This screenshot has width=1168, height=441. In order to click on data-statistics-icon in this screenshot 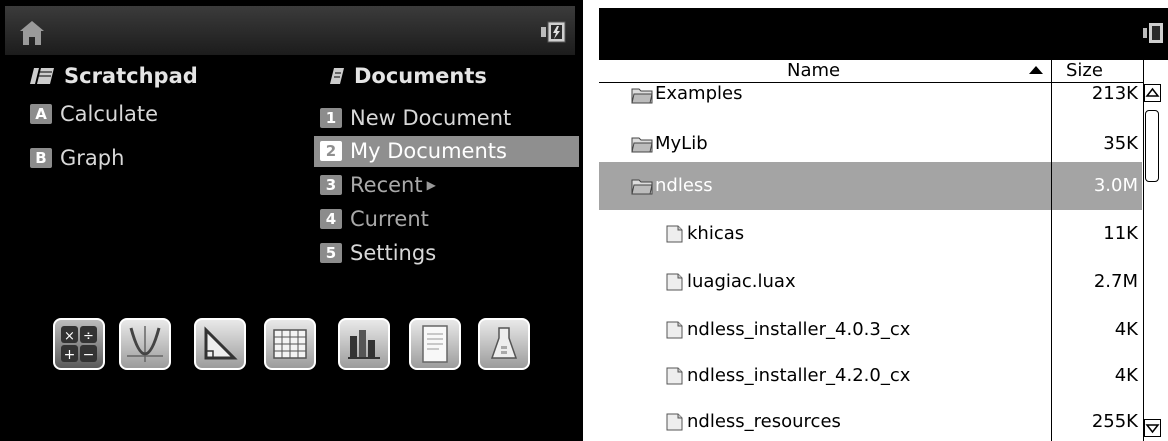, I will do `click(364, 344)`.